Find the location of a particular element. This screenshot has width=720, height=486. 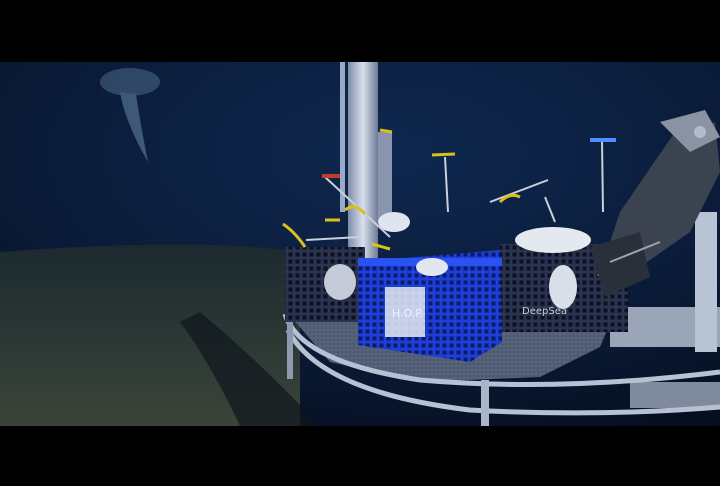

blue-crate is located at coordinates (430, 306).